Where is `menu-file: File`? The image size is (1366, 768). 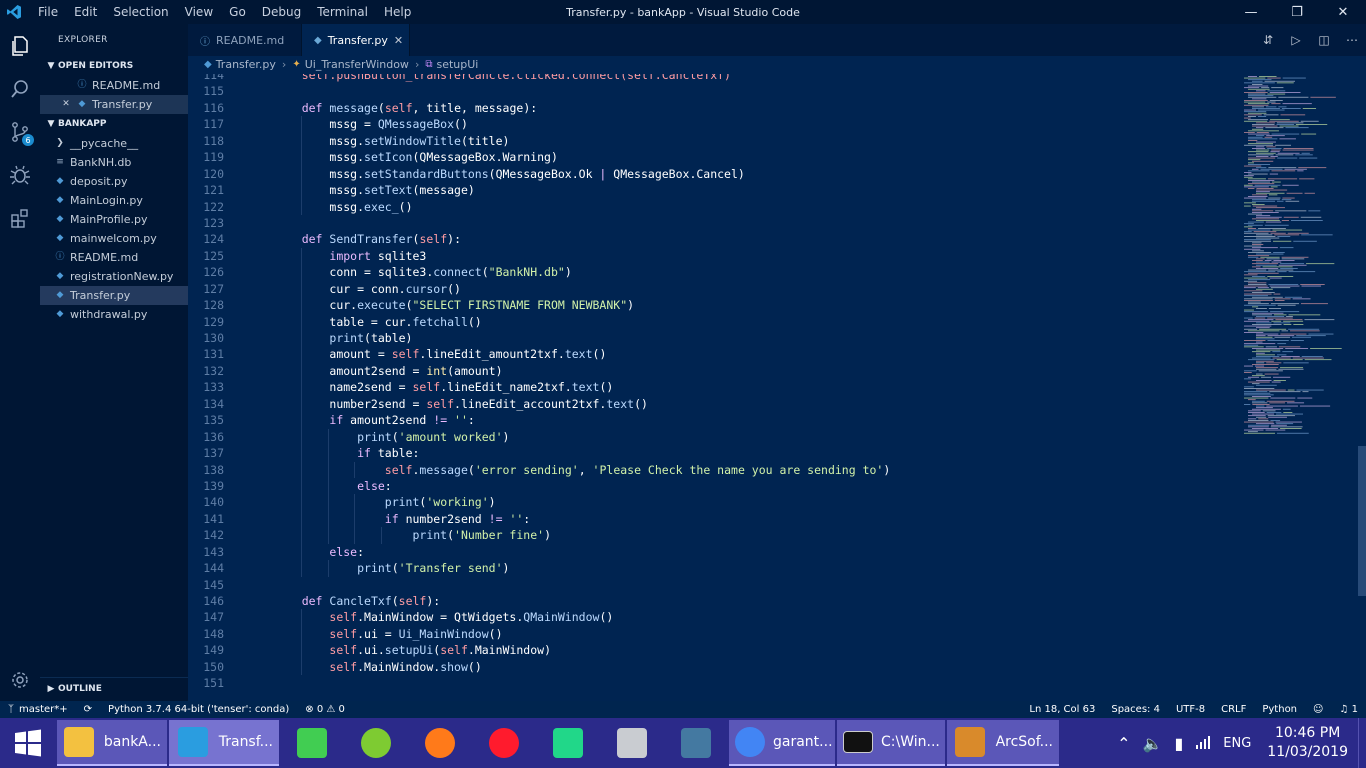 menu-file: File is located at coordinates (48, 12).